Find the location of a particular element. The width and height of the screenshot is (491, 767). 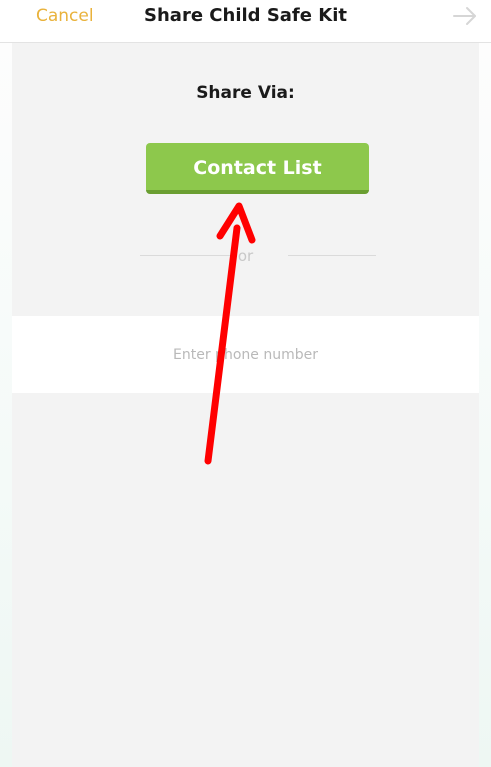

page-title: Share Child Safe Kit is located at coordinates (245, 15).